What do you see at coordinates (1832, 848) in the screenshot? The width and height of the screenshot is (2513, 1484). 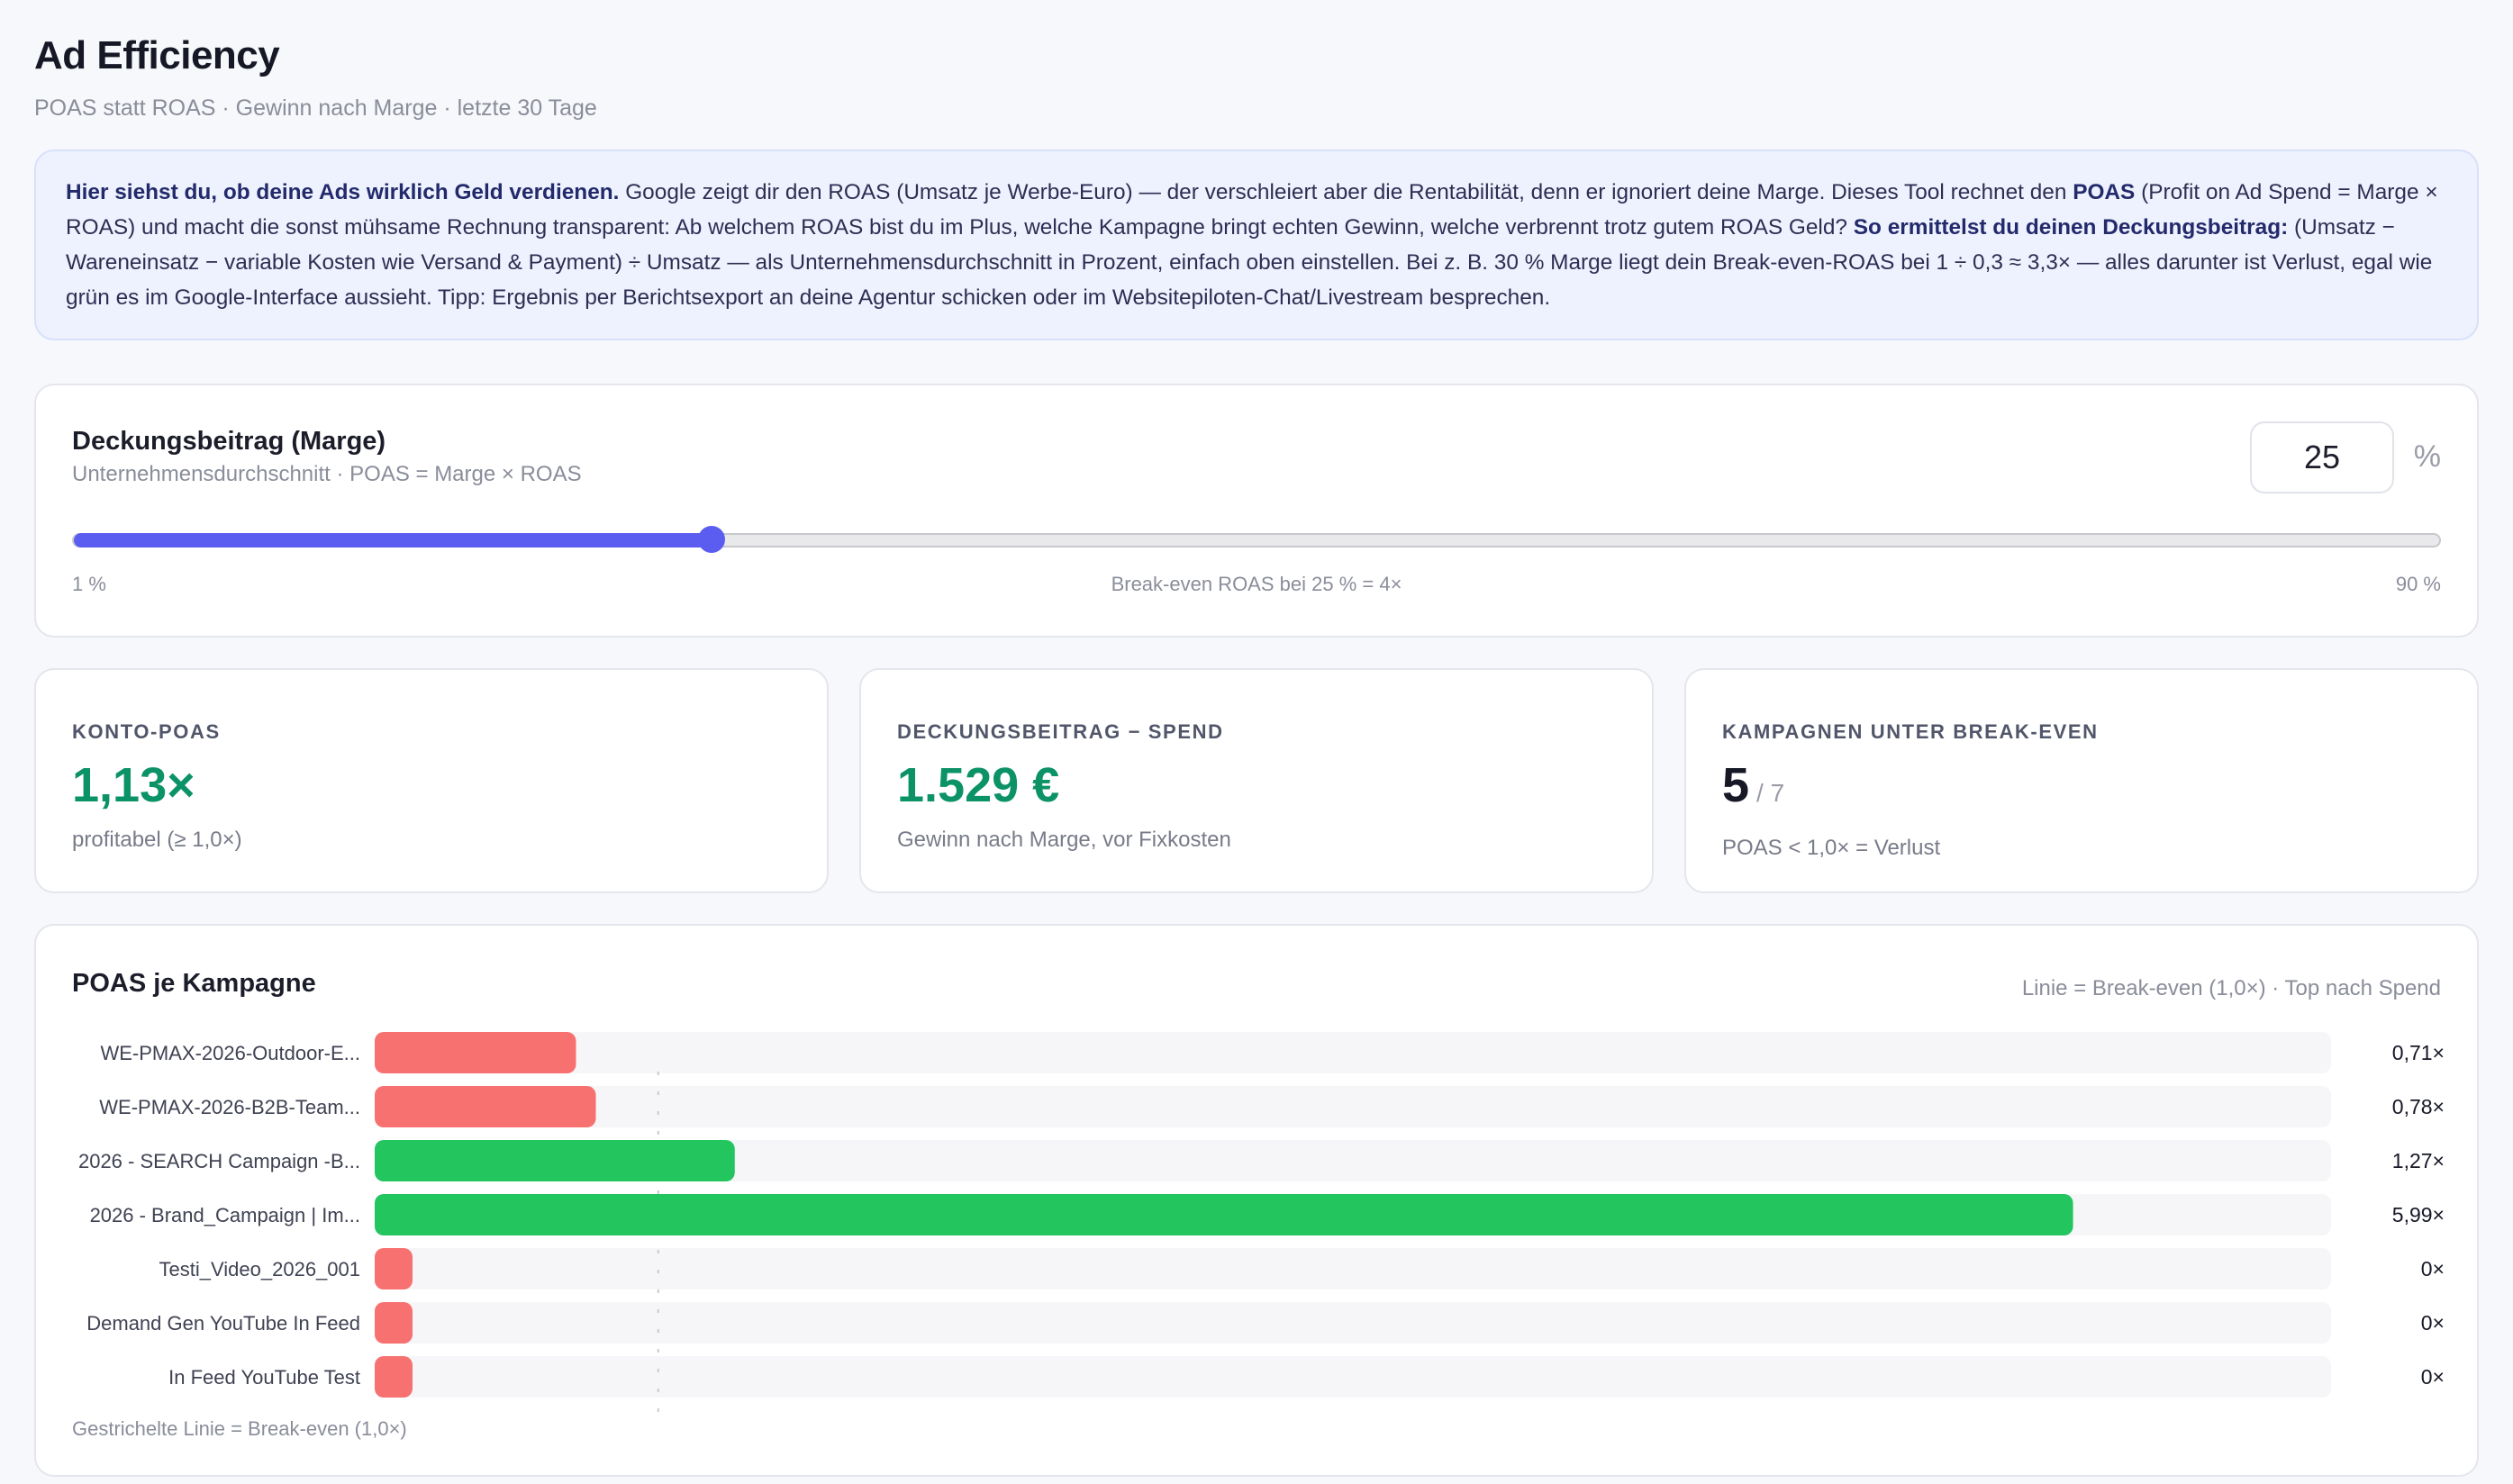 I see `kpi-note: POAS < 1,0× = Verlust` at bounding box center [1832, 848].